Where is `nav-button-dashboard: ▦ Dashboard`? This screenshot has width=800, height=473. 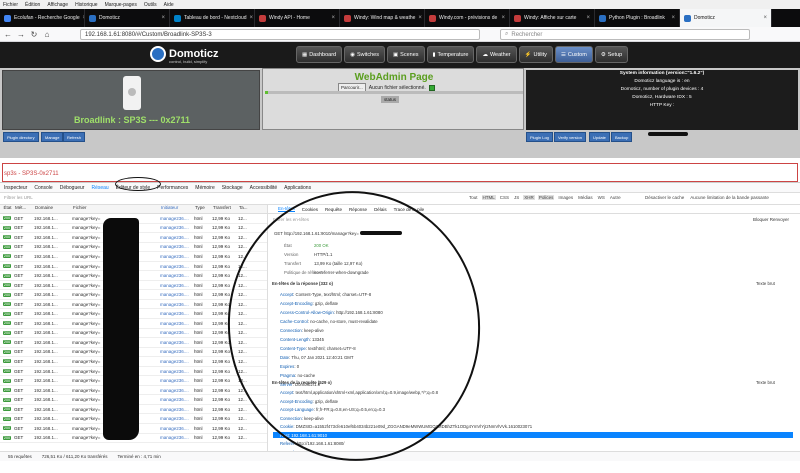
nav-button-dashboard: ▦ Dashboard is located at coordinates (319, 54).